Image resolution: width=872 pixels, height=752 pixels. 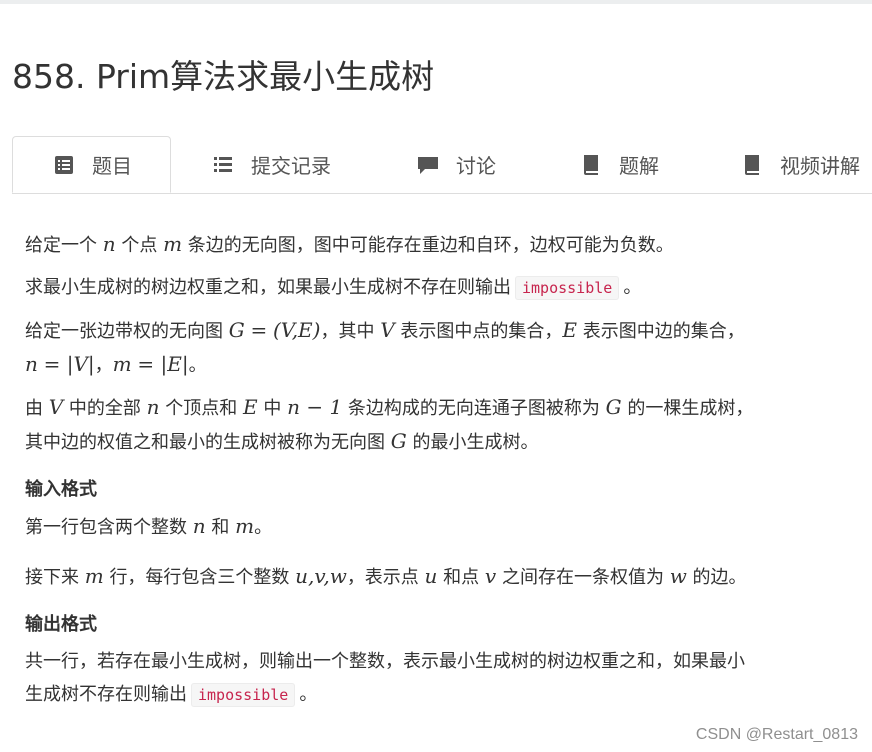 I want to click on math: (V,E), so click(x=296, y=330).